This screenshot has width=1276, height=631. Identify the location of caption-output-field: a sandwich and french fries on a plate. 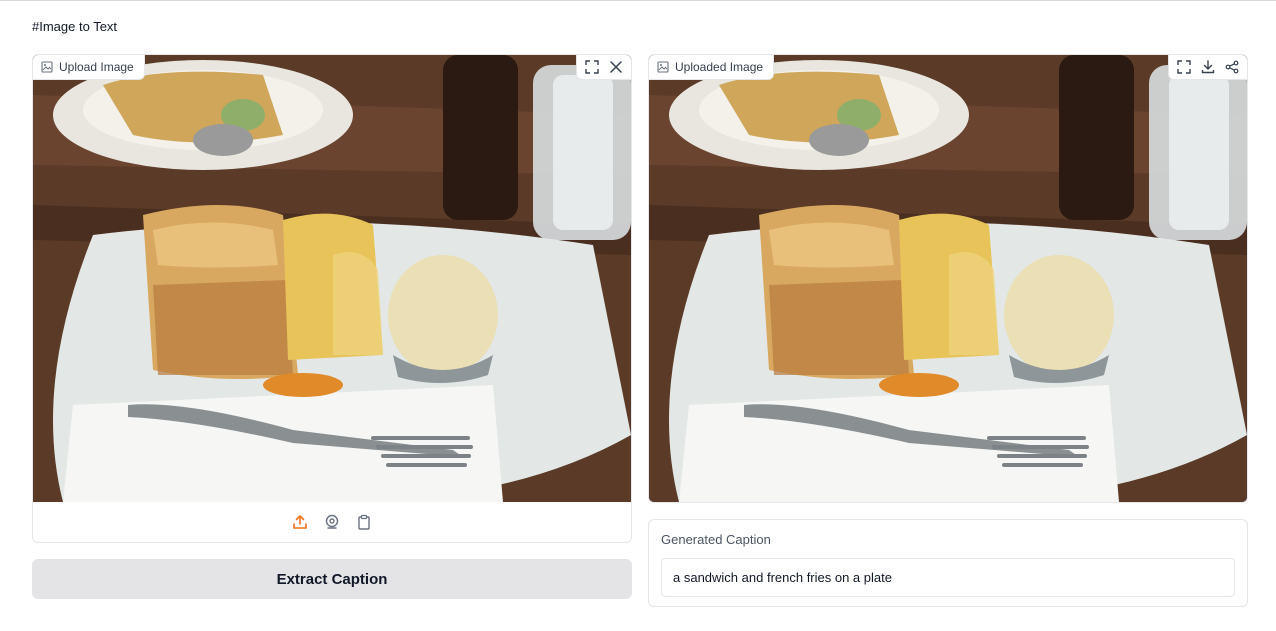
(948, 577).